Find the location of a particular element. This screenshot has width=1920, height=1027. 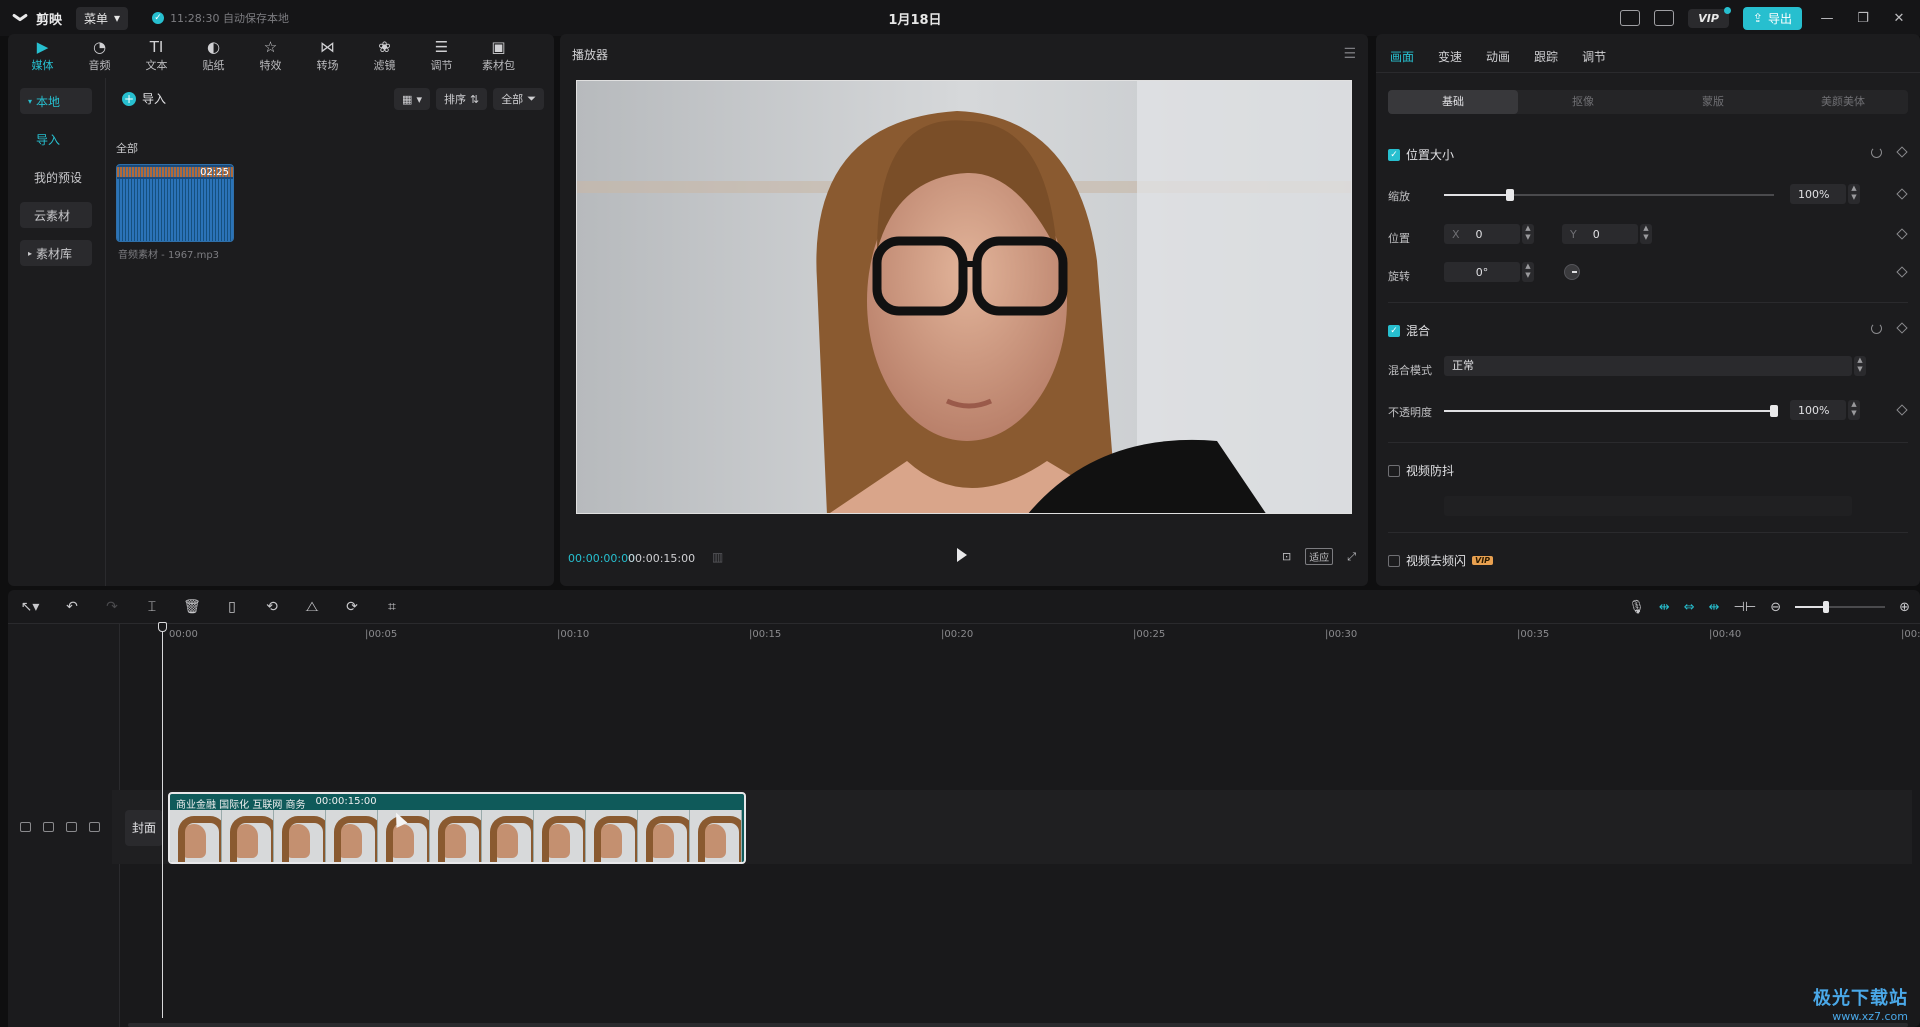

tab-speed: 变速 is located at coordinates (1450, 56).